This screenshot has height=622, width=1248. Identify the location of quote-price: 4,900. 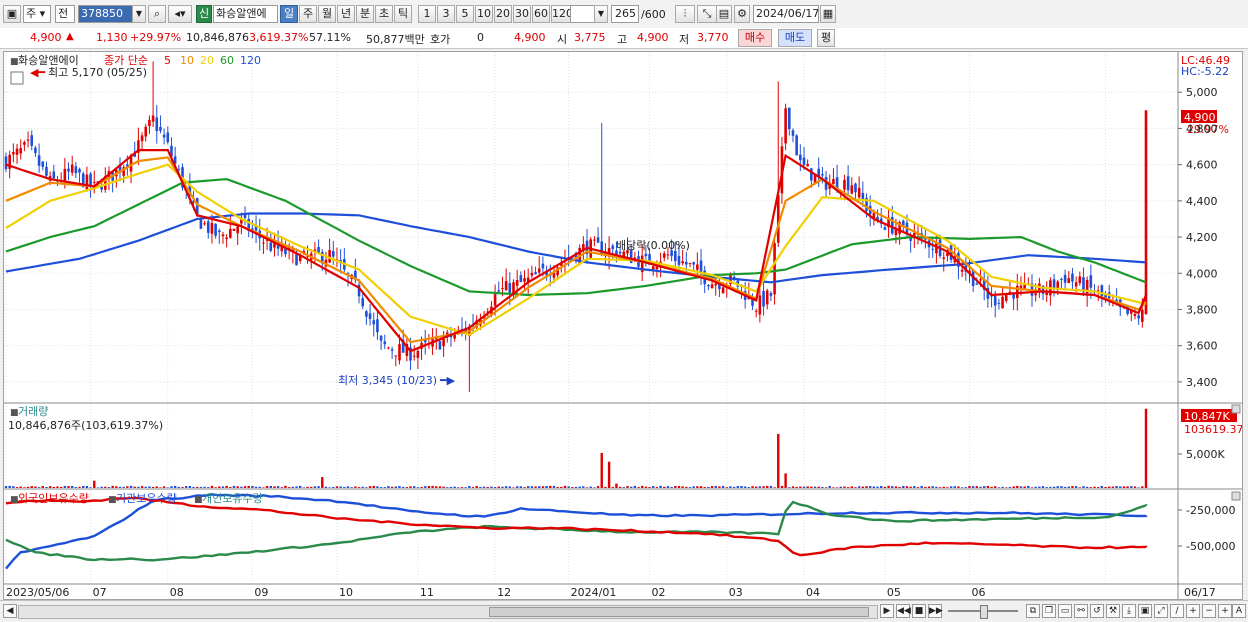
(530, 37).